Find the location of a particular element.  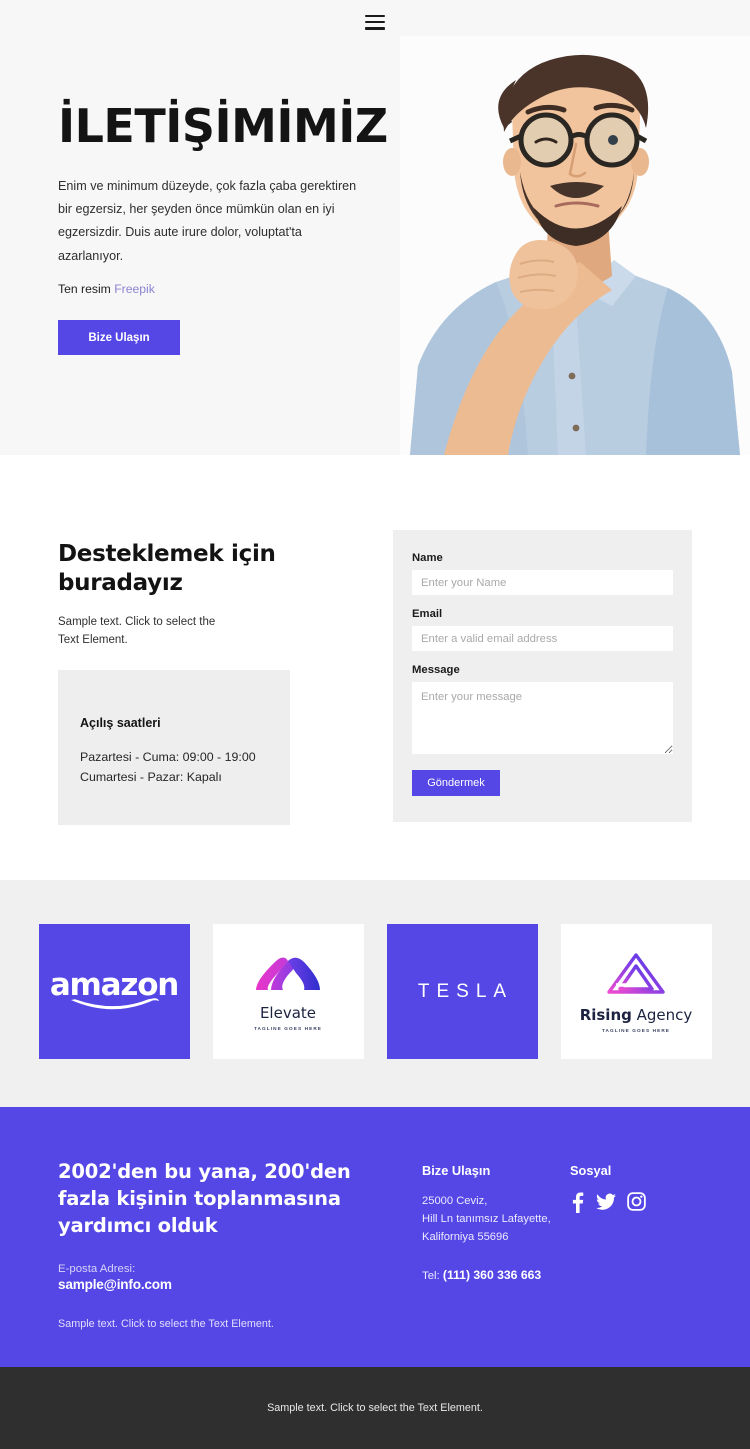

facebook-icon is located at coordinates (577, 1202).